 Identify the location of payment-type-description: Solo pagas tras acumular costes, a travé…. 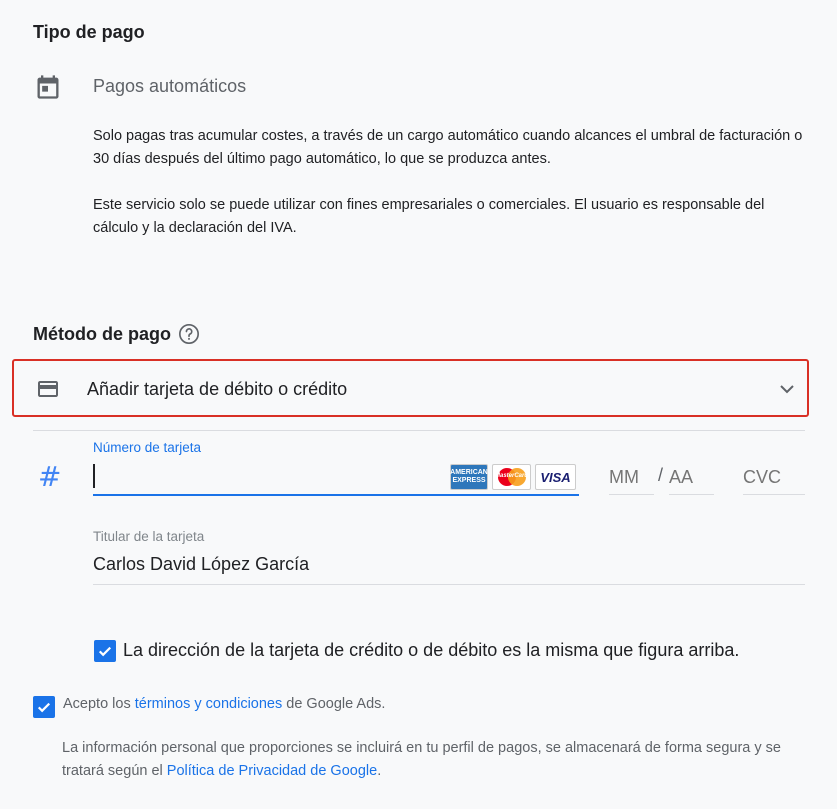
(448, 147).